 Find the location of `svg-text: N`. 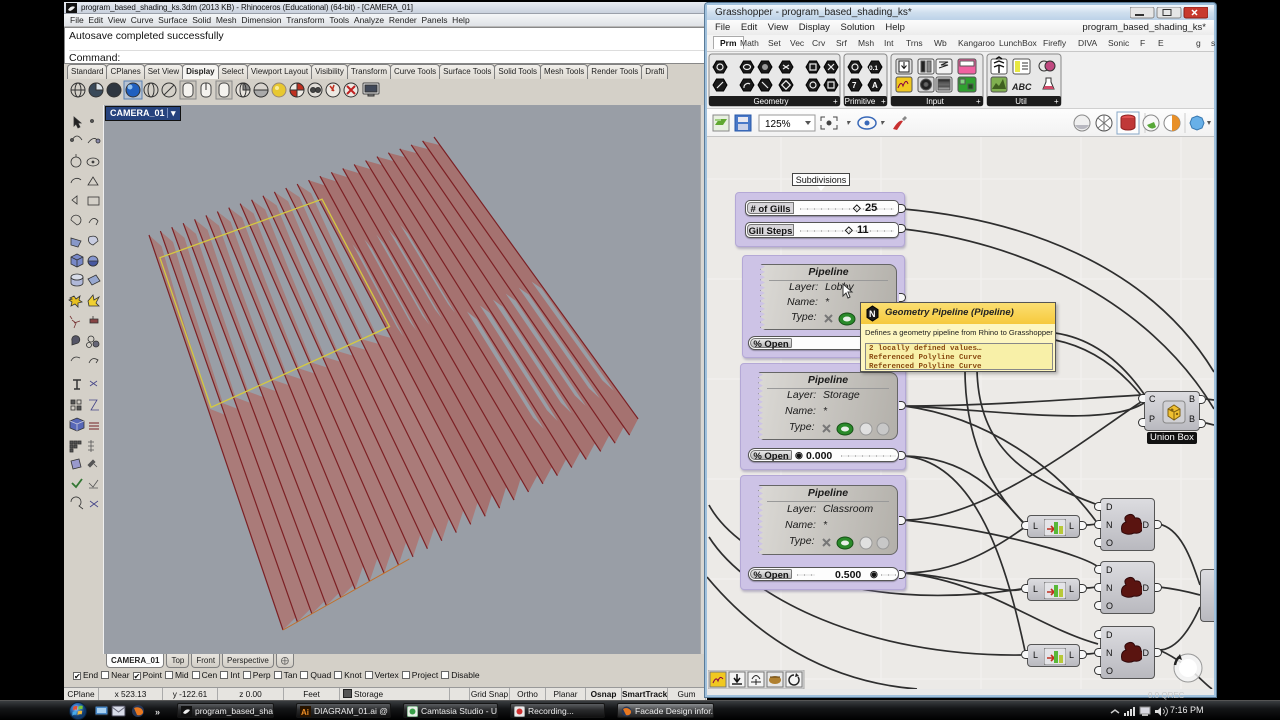

svg-text: N is located at coordinates (872, 314).